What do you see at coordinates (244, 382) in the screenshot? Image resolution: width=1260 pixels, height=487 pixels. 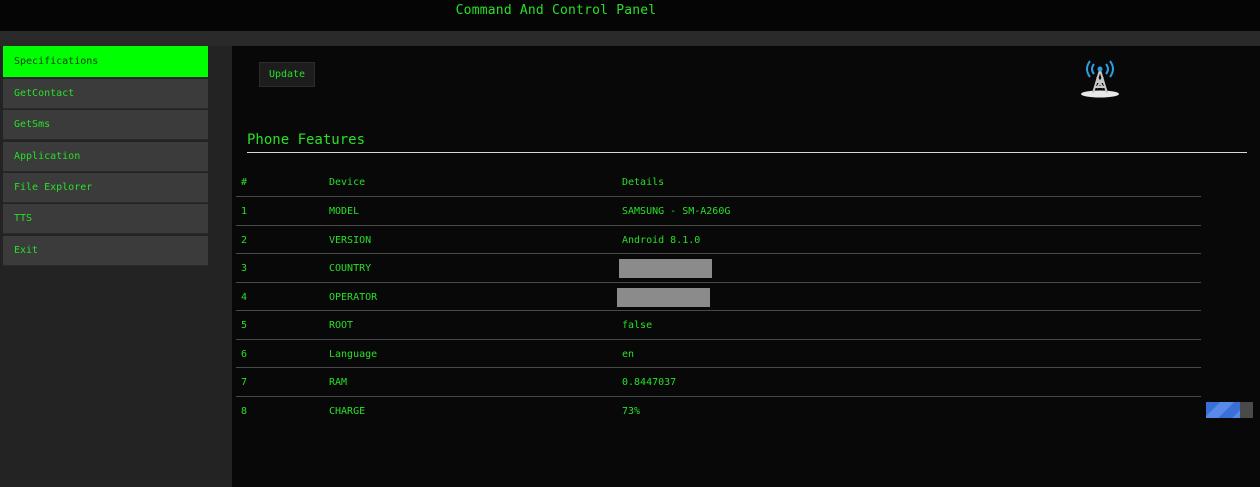 I see `row-index: 7` at bounding box center [244, 382].